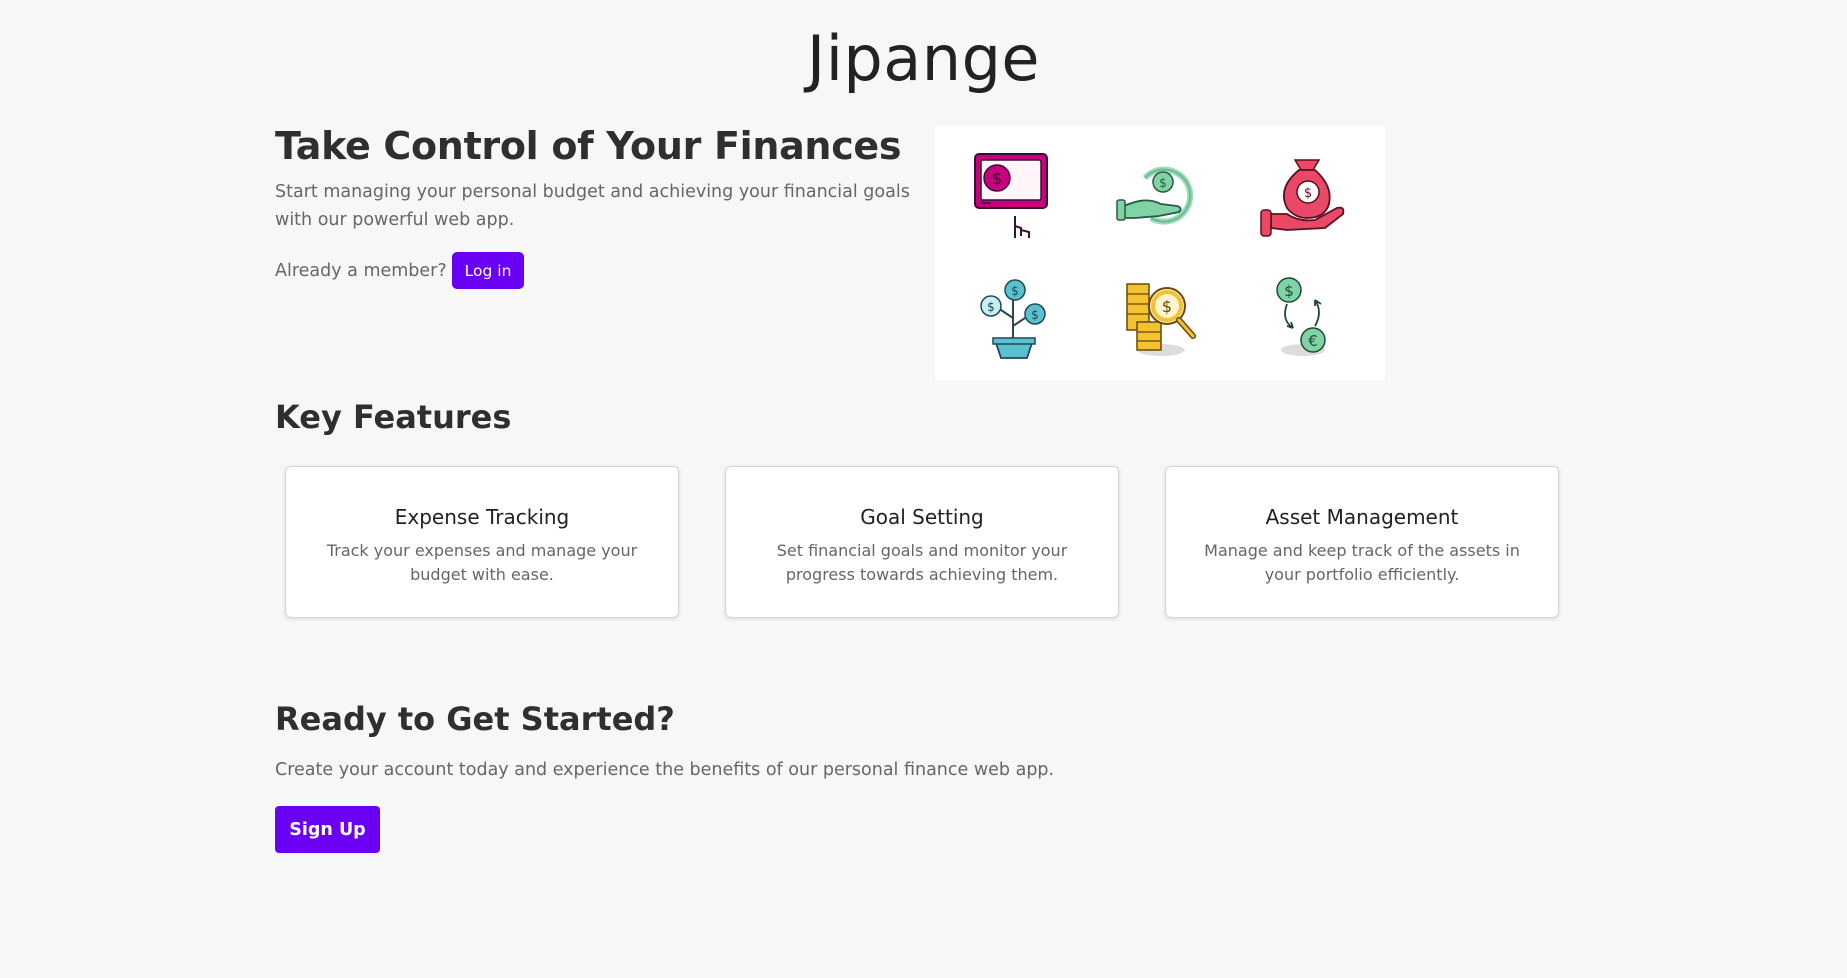 The image size is (1847, 978). What do you see at coordinates (588, 146) in the screenshot?
I see `hero-title: Take Control of Your Finances` at bounding box center [588, 146].